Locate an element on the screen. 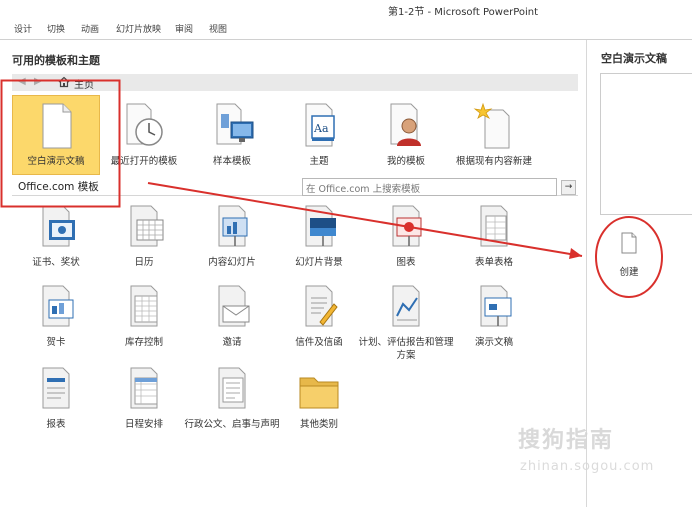  category-schedules: 日程安排 is located at coordinates (144, 402).